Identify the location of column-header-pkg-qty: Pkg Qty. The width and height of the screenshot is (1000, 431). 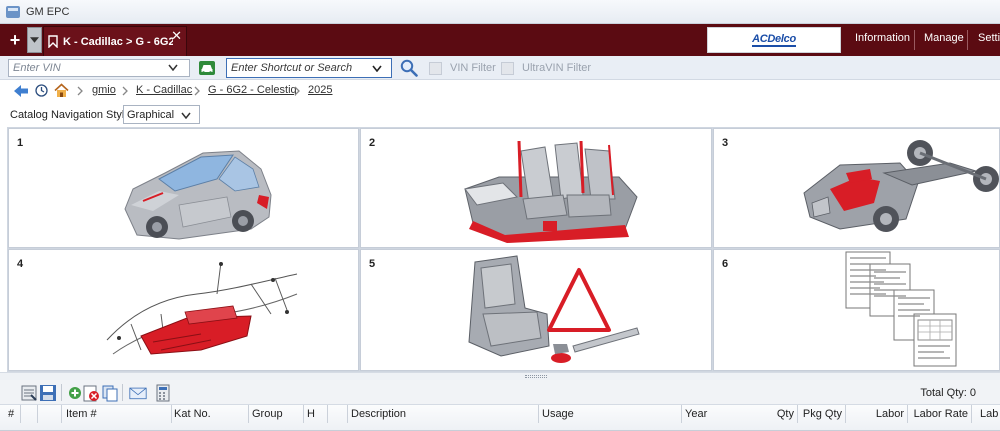
(822, 414).